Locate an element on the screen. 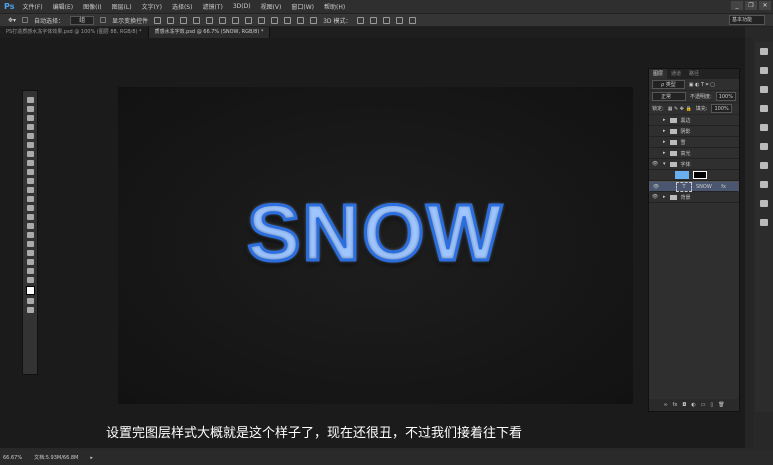 This screenshot has width=773, height=465. dodge-tool-icon is located at coordinates (30, 217).